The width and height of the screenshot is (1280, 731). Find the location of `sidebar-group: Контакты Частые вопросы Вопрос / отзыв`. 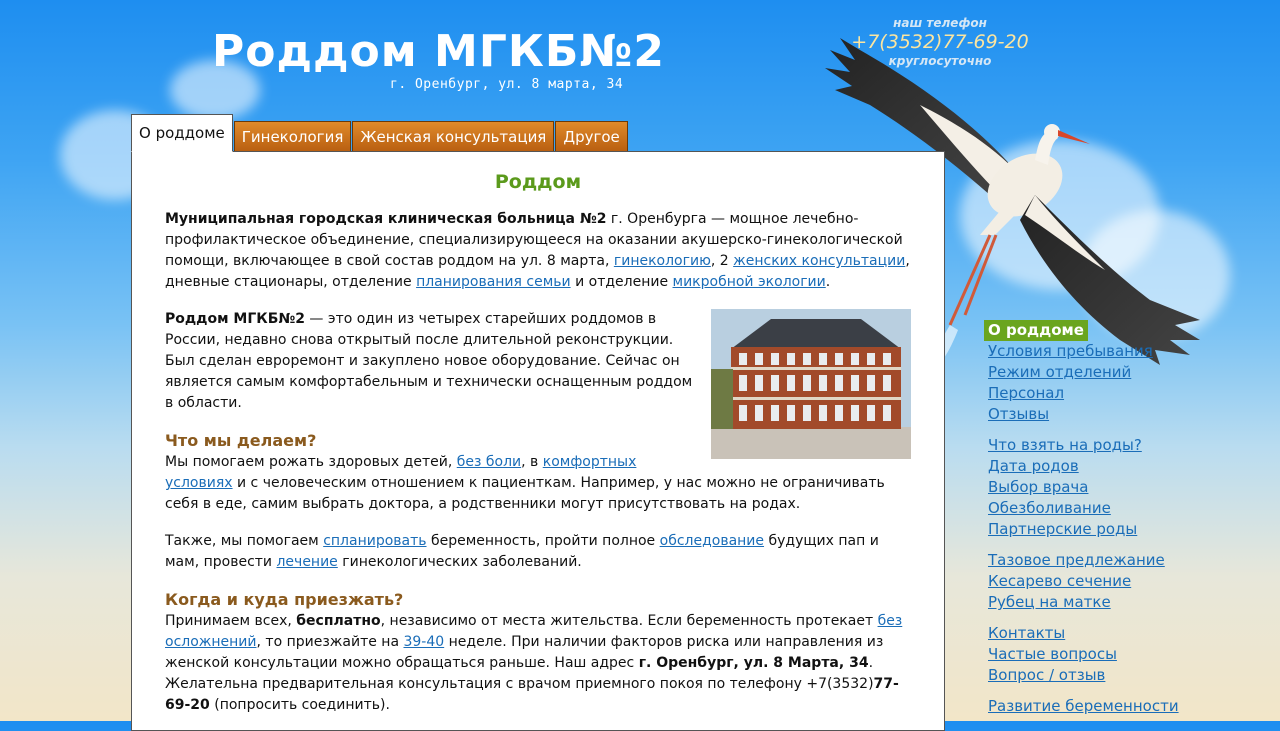

sidebar-group: Контакты Частые вопросы Вопрос / отзыв is located at coordinates (1084, 654).